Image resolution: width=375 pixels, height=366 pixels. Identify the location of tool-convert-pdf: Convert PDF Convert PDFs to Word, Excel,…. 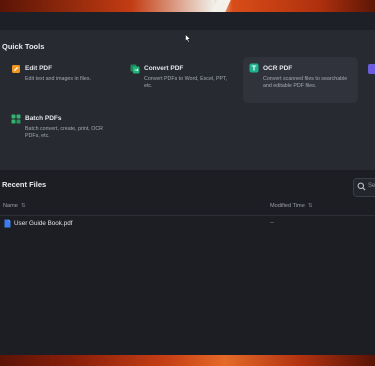
(180, 85).